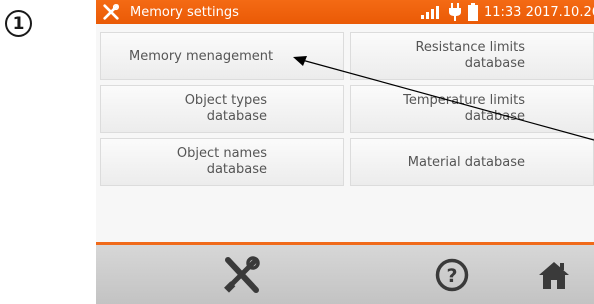  I want to click on memory-management-button: Memory menagement, so click(222, 56).